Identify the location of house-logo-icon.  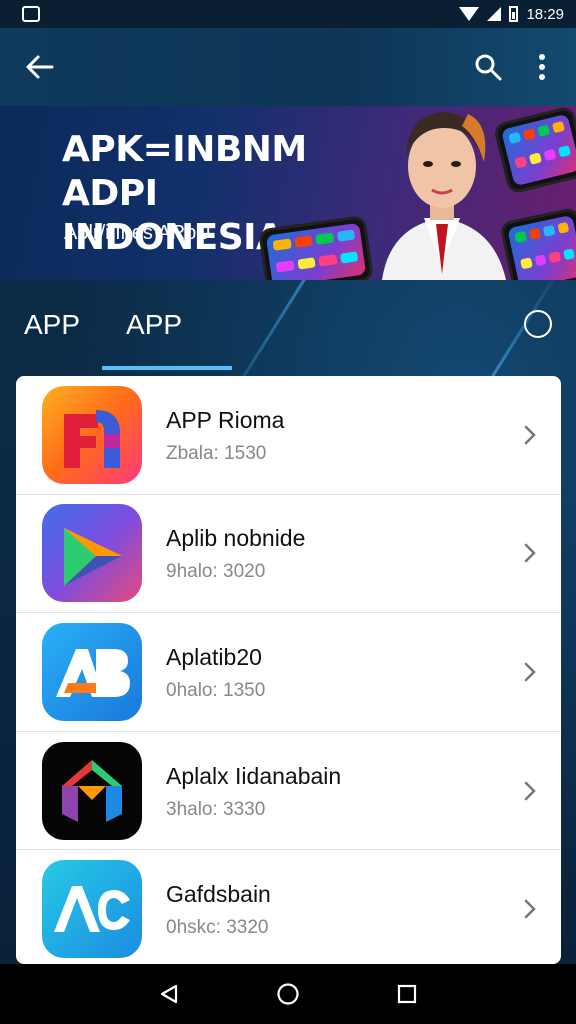
(92, 790).